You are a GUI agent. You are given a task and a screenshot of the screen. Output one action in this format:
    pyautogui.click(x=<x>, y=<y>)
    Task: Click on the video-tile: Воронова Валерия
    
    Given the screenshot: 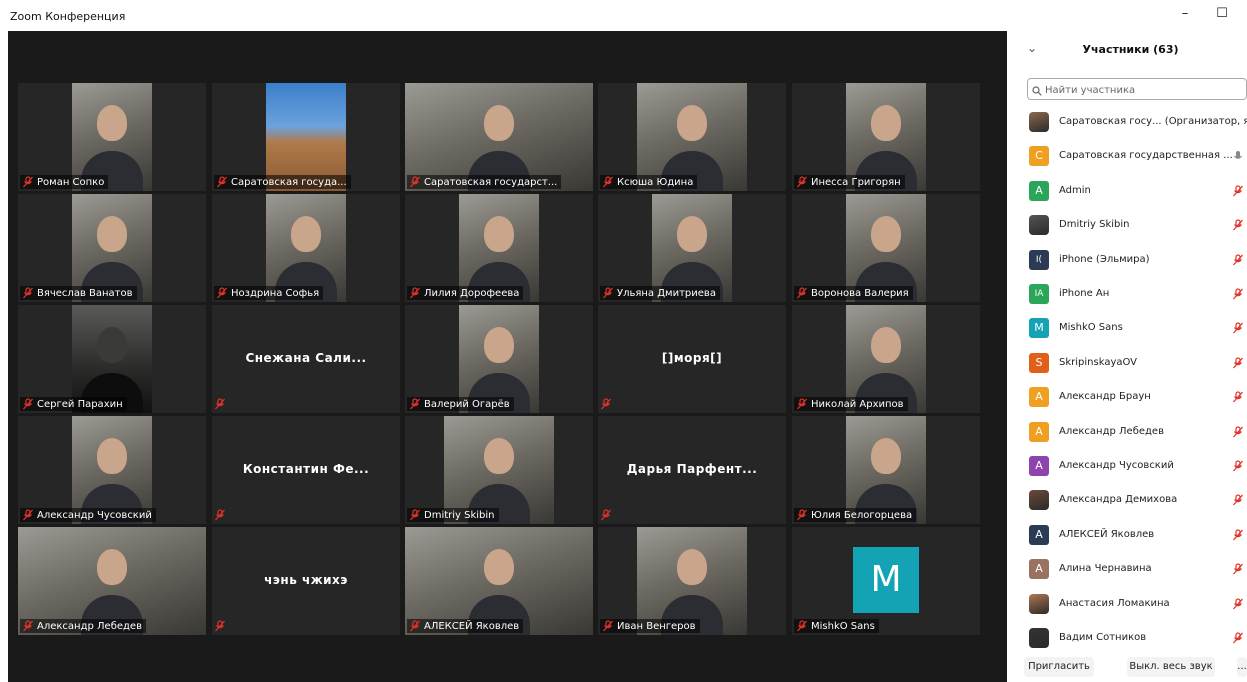 What is the action you would take?
    pyautogui.click(x=886, y=248)
    